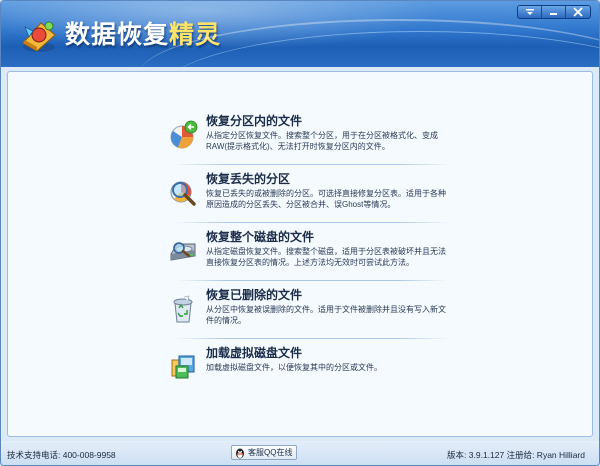 The height and width of the screenshot is (466, 600). What do you see at coordinates (300, 34) in the screenshot?
I see `title-bar: 数据恢复精灵` at bounding box center [300, 34].